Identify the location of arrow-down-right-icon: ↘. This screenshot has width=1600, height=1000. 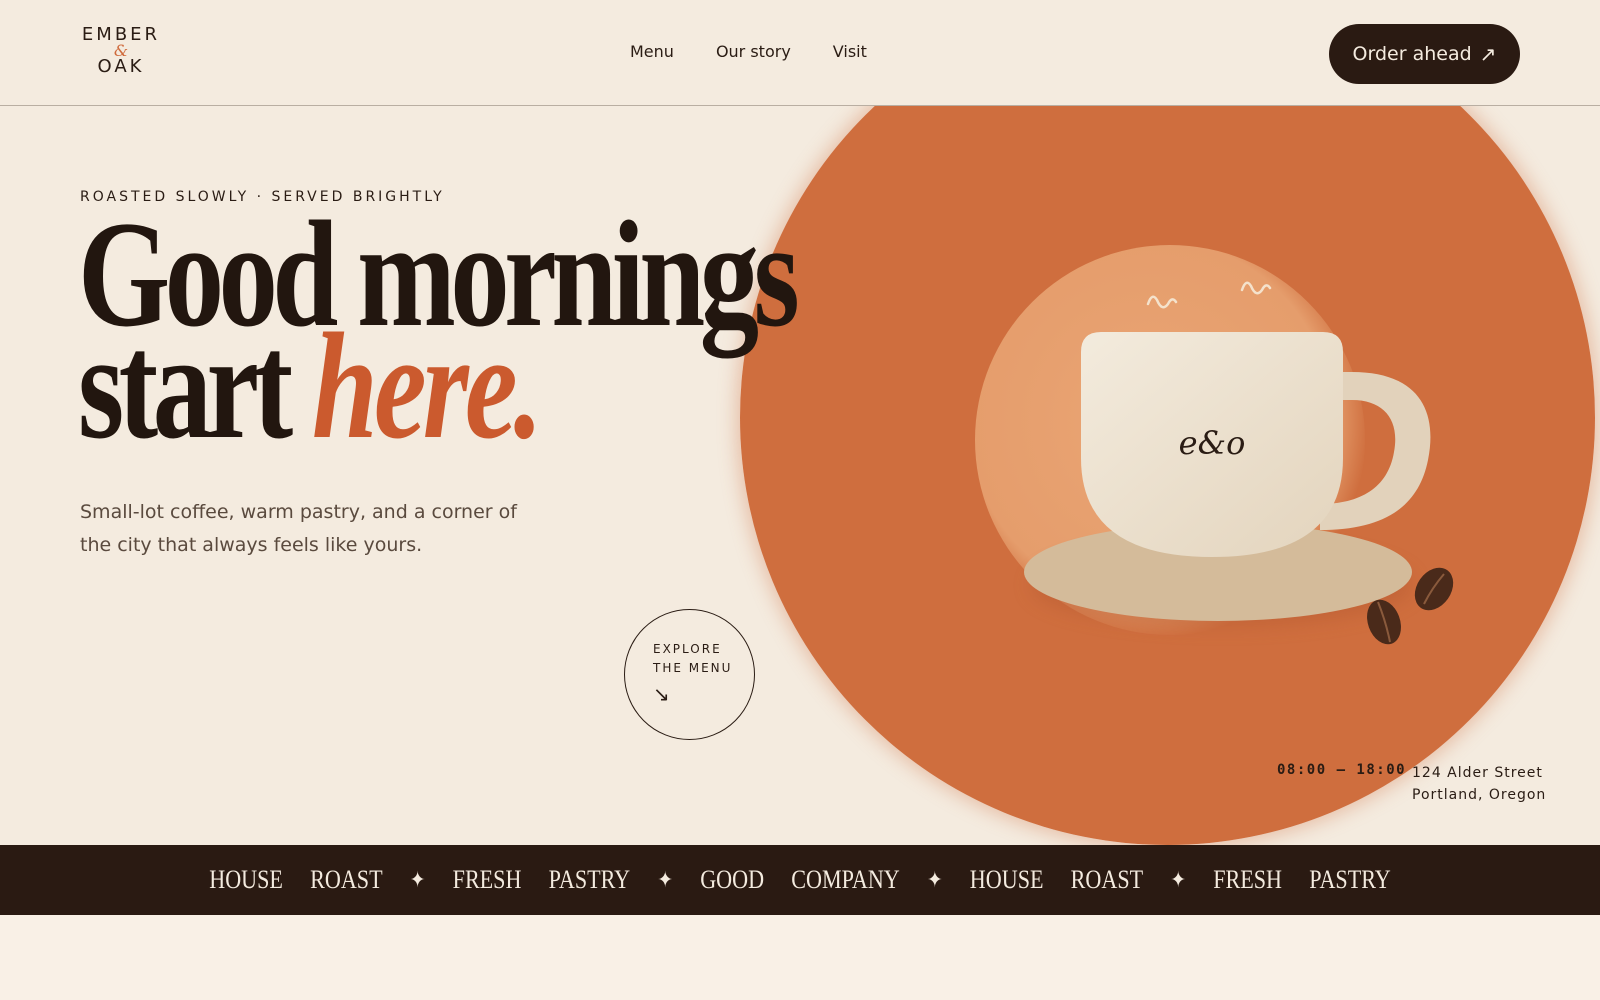
(661, 694).